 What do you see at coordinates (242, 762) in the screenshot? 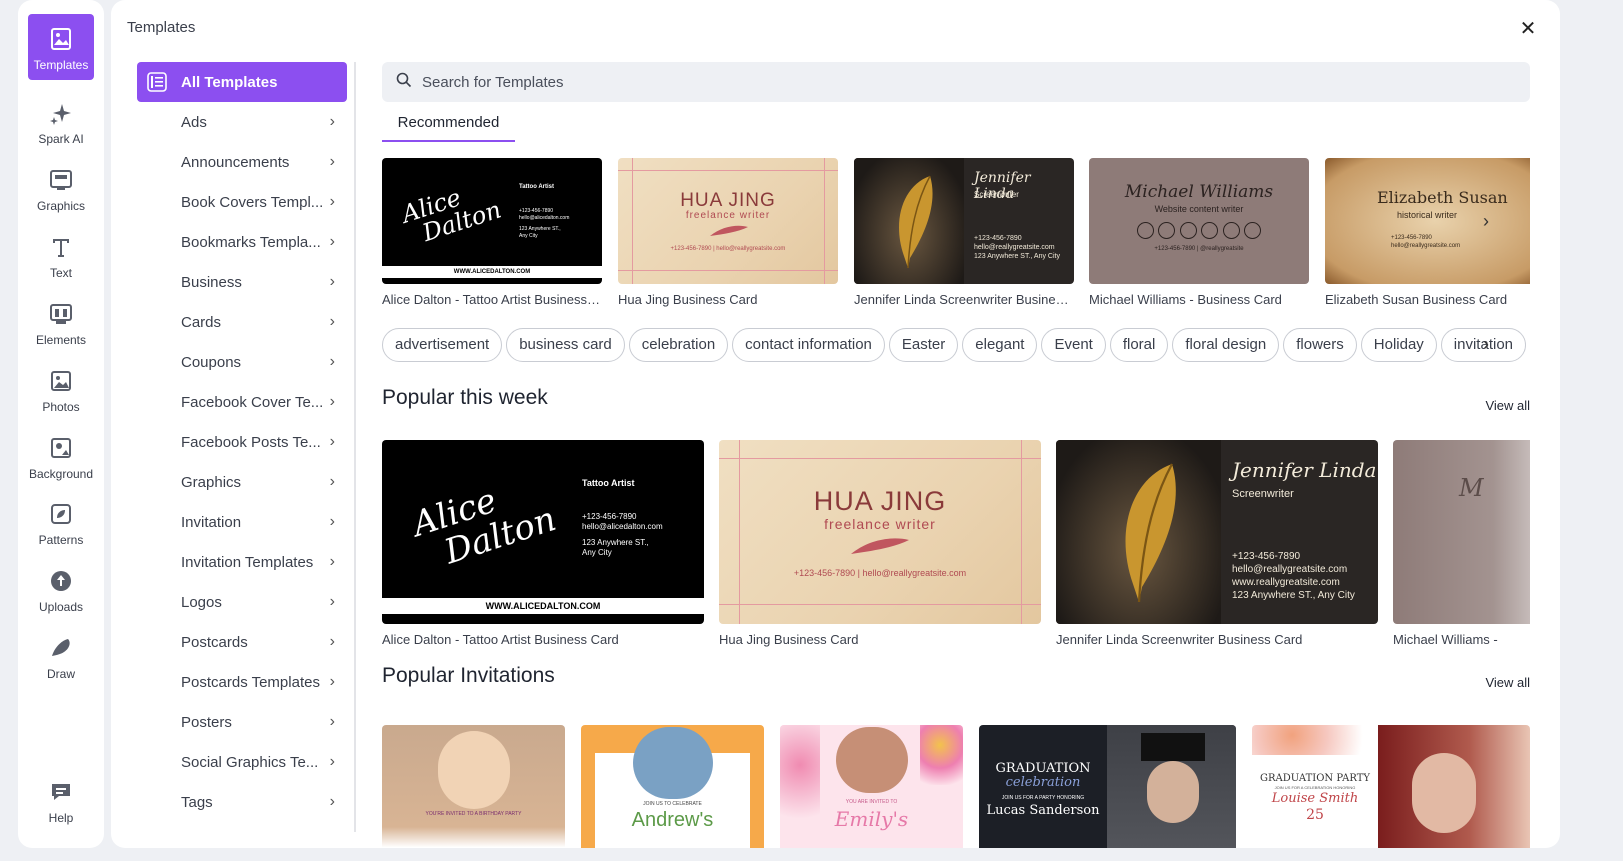
I see `category-item: Social Graphics Te... ›` at bounding box center [242, 762].